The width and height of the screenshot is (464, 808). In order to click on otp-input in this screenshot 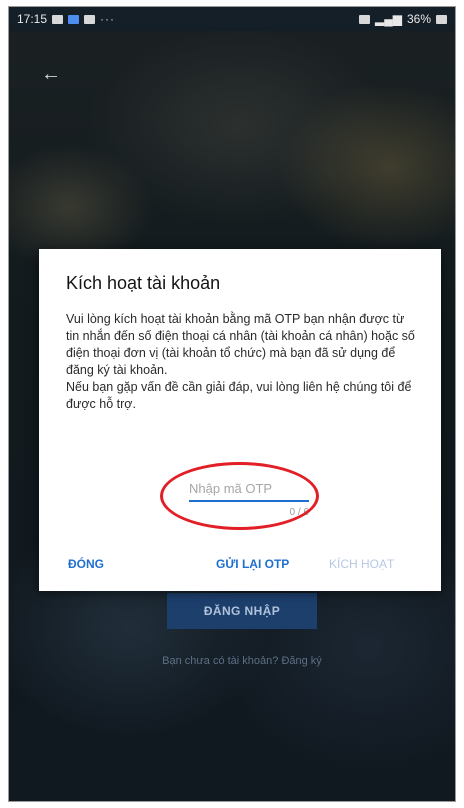, I will do `click(249, 490)`.